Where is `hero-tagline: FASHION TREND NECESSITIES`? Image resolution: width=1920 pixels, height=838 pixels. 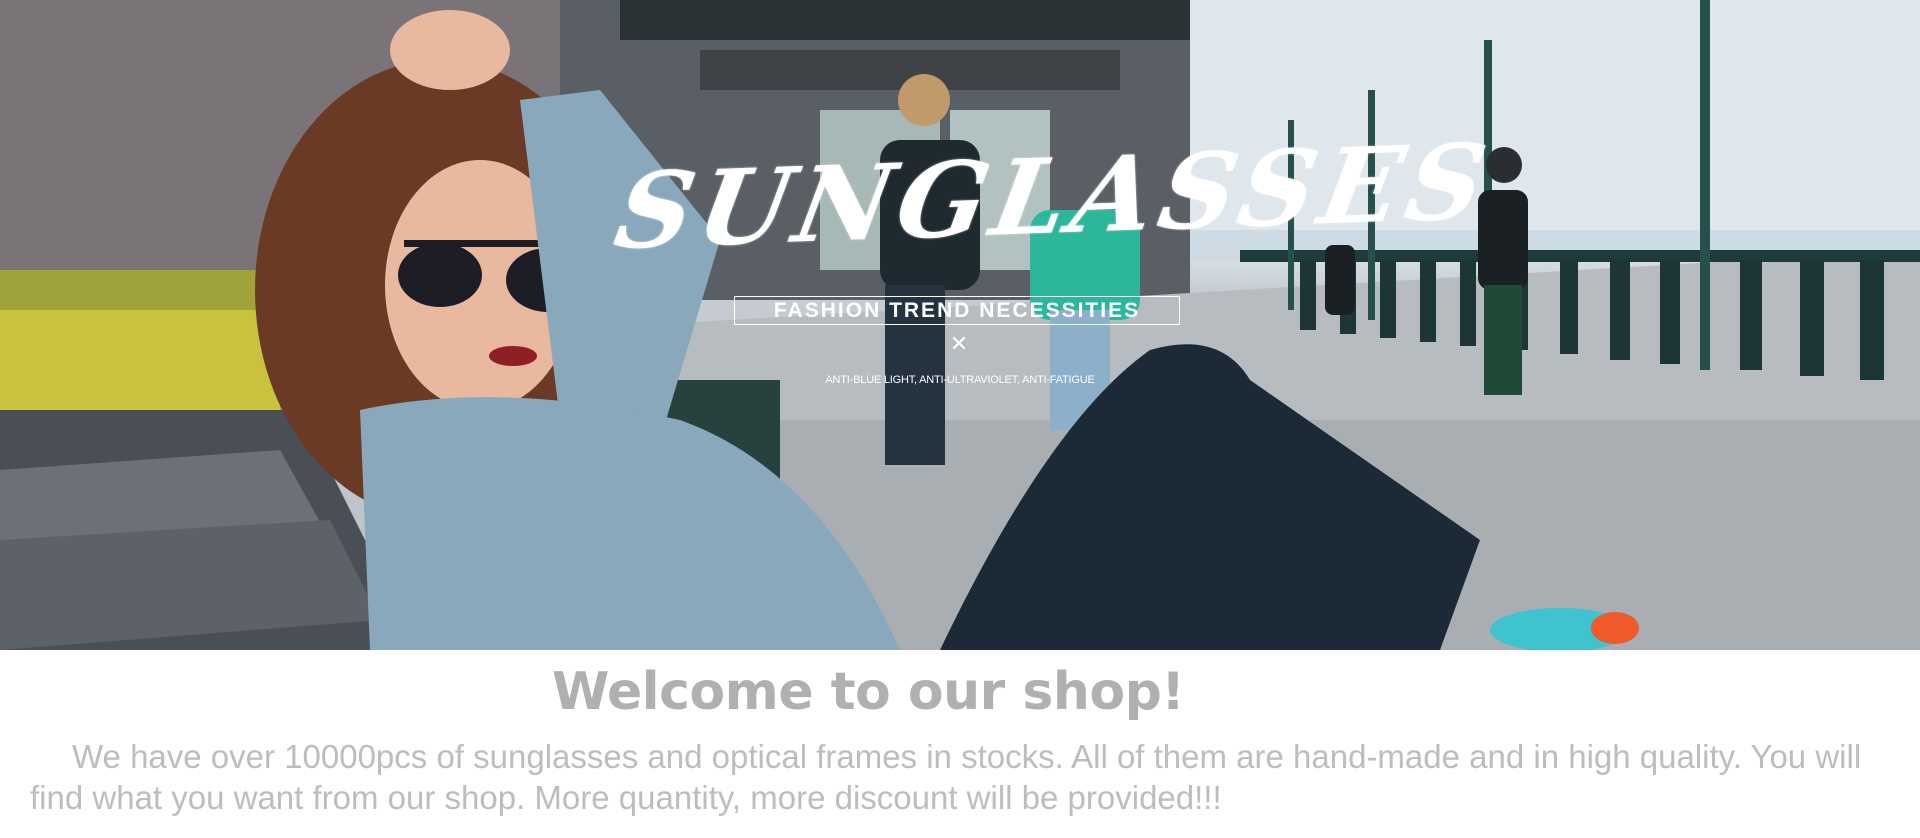
hero-tagline: FASHION TREND NECESSITIES is located at coordinates (957, 310).